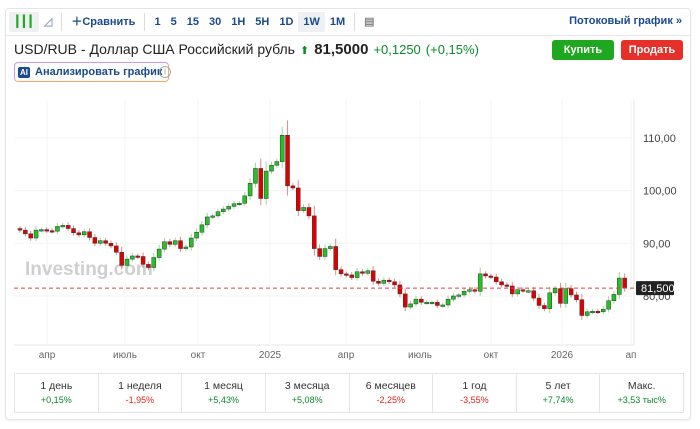  I want to click on y-tick-label: 100,00, so click(660, 192).